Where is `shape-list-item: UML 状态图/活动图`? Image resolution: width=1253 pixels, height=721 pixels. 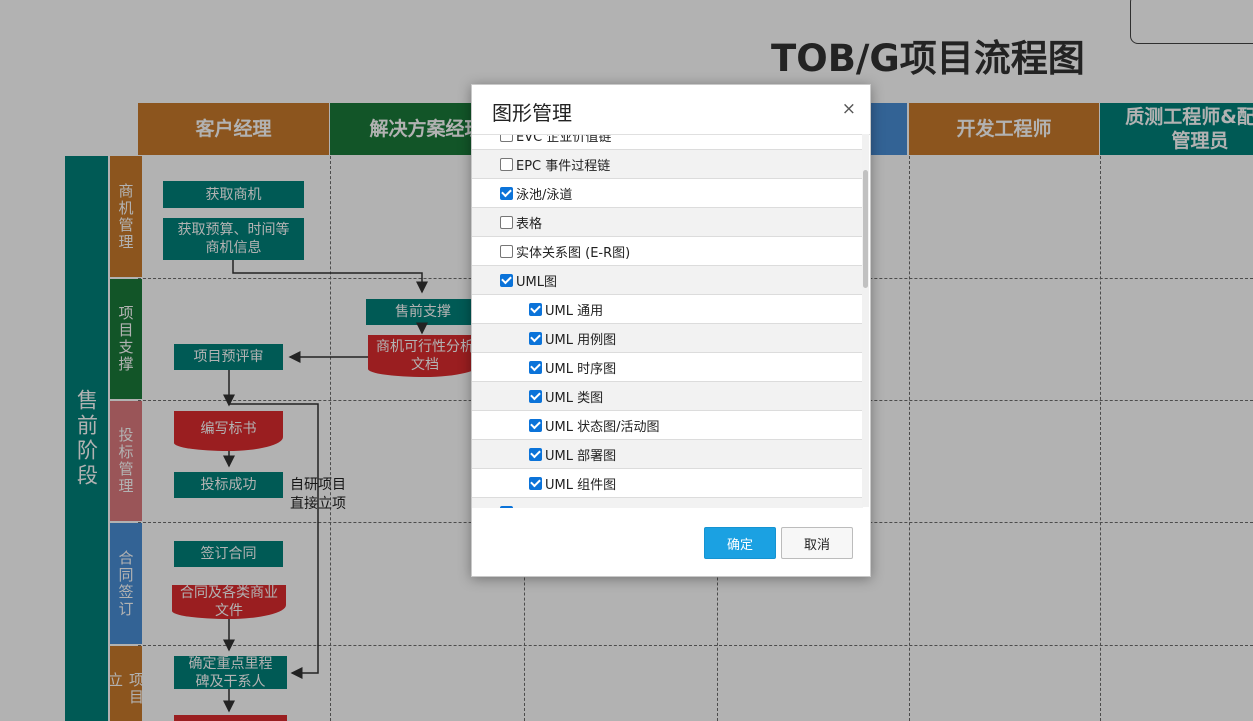 shape-list-item: UML 状态图/活动图 is located at coordinates (667, 425).